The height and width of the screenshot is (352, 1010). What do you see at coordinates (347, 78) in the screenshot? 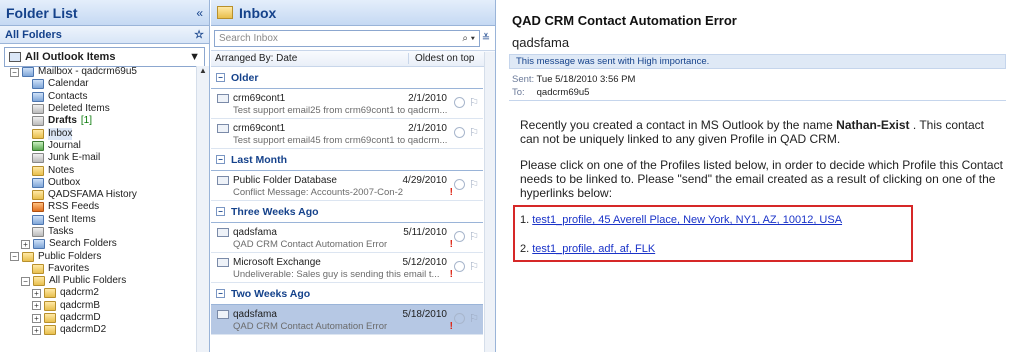
I see `group-header: − Older` at bounding box center [347, 78].